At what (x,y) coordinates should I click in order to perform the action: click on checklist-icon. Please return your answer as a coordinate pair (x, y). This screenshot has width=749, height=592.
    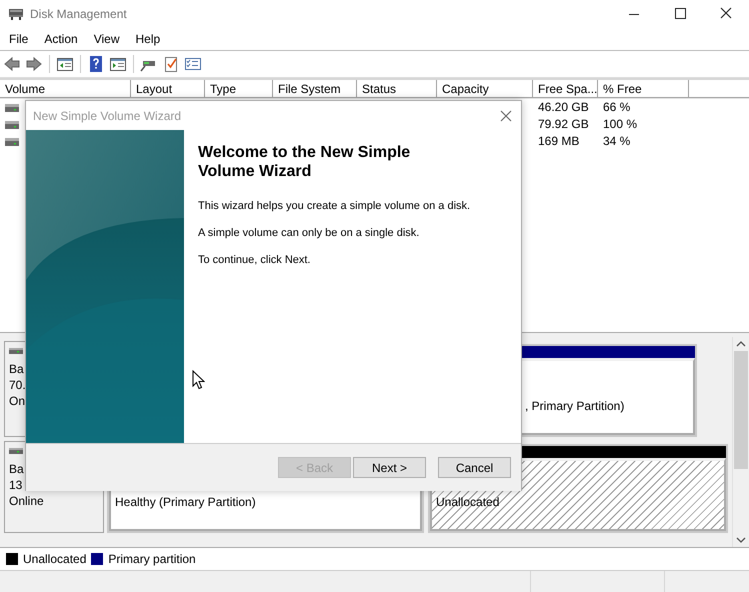
    Looking at the image, I should click on (171, 64).